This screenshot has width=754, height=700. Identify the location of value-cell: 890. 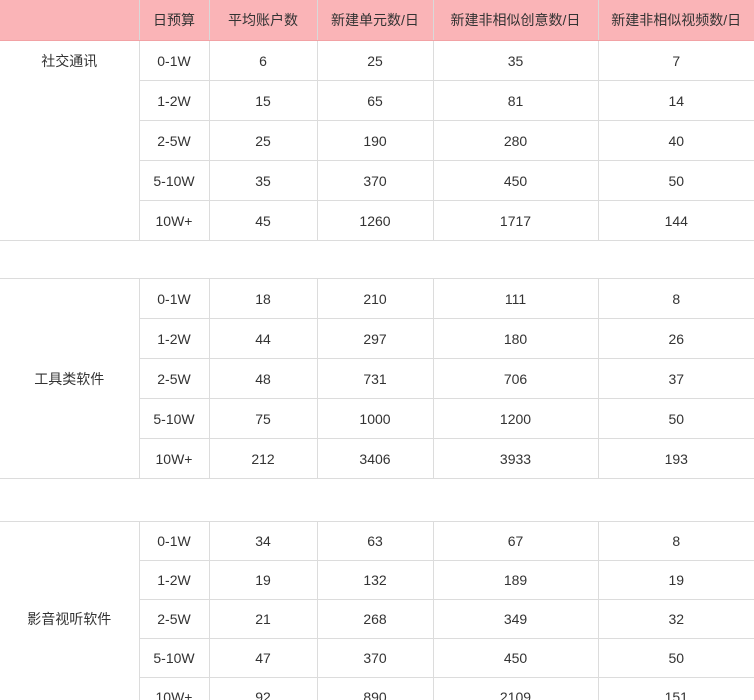
(375, 688).